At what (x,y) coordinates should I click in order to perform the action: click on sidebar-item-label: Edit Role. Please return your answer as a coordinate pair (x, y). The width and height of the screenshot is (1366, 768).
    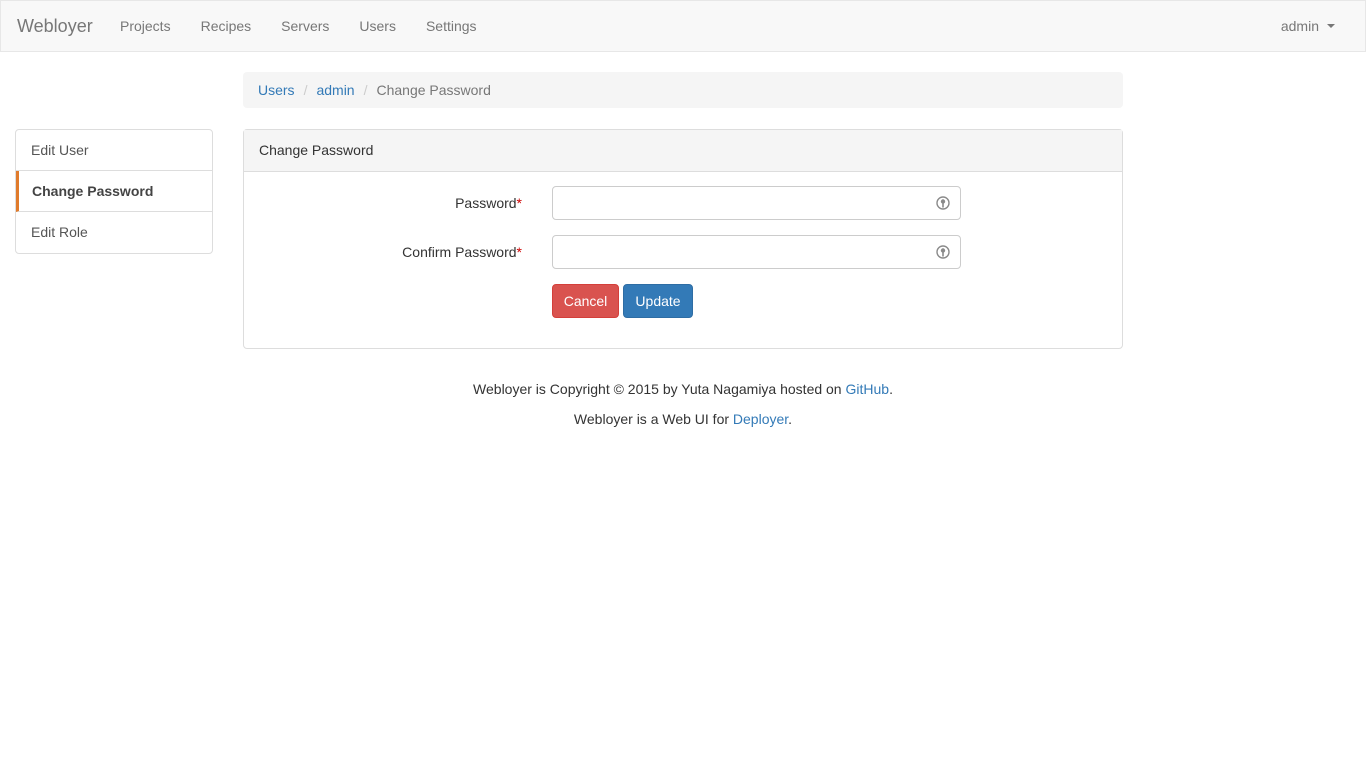
    Looking at the image, I should click on (59, 232).